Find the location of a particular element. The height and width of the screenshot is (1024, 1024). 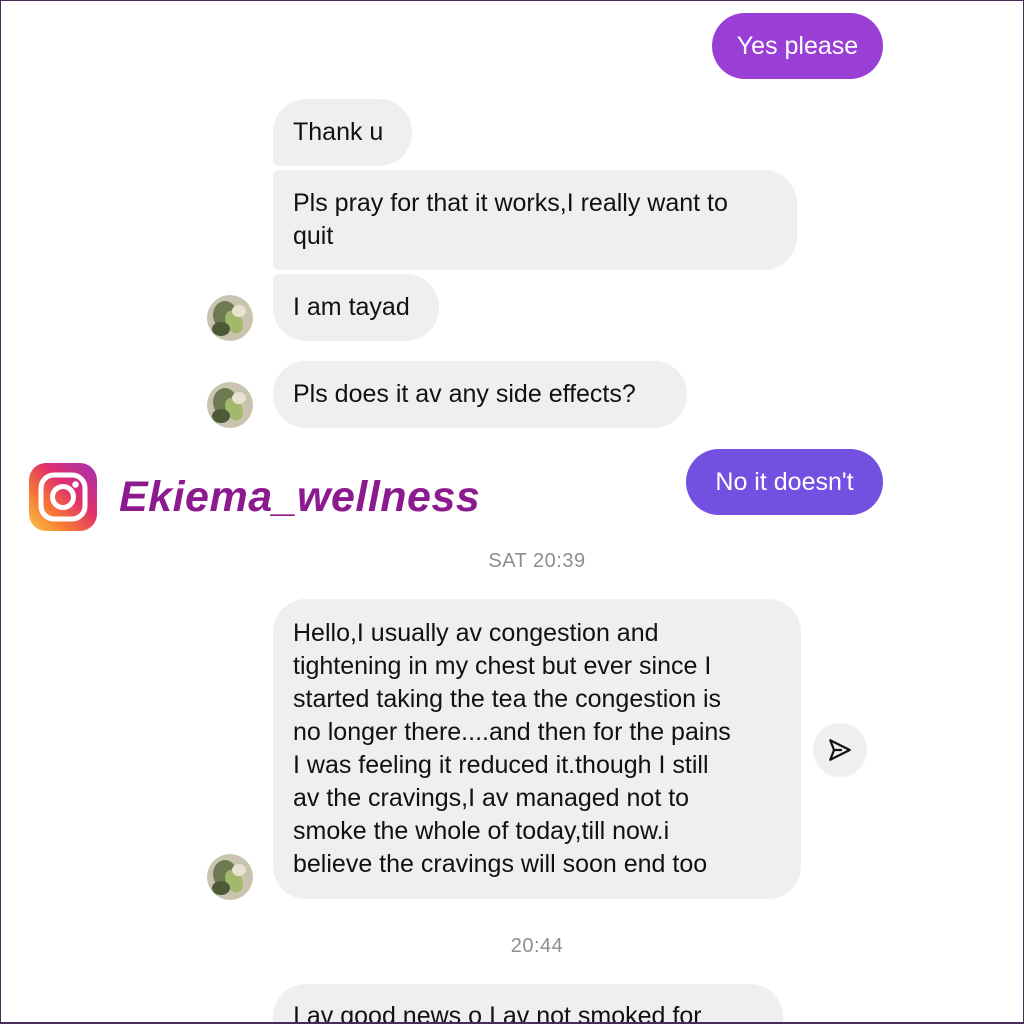

received-message-bubble: I av good news o I av not smoked for is located at coordinates (528, 1003).